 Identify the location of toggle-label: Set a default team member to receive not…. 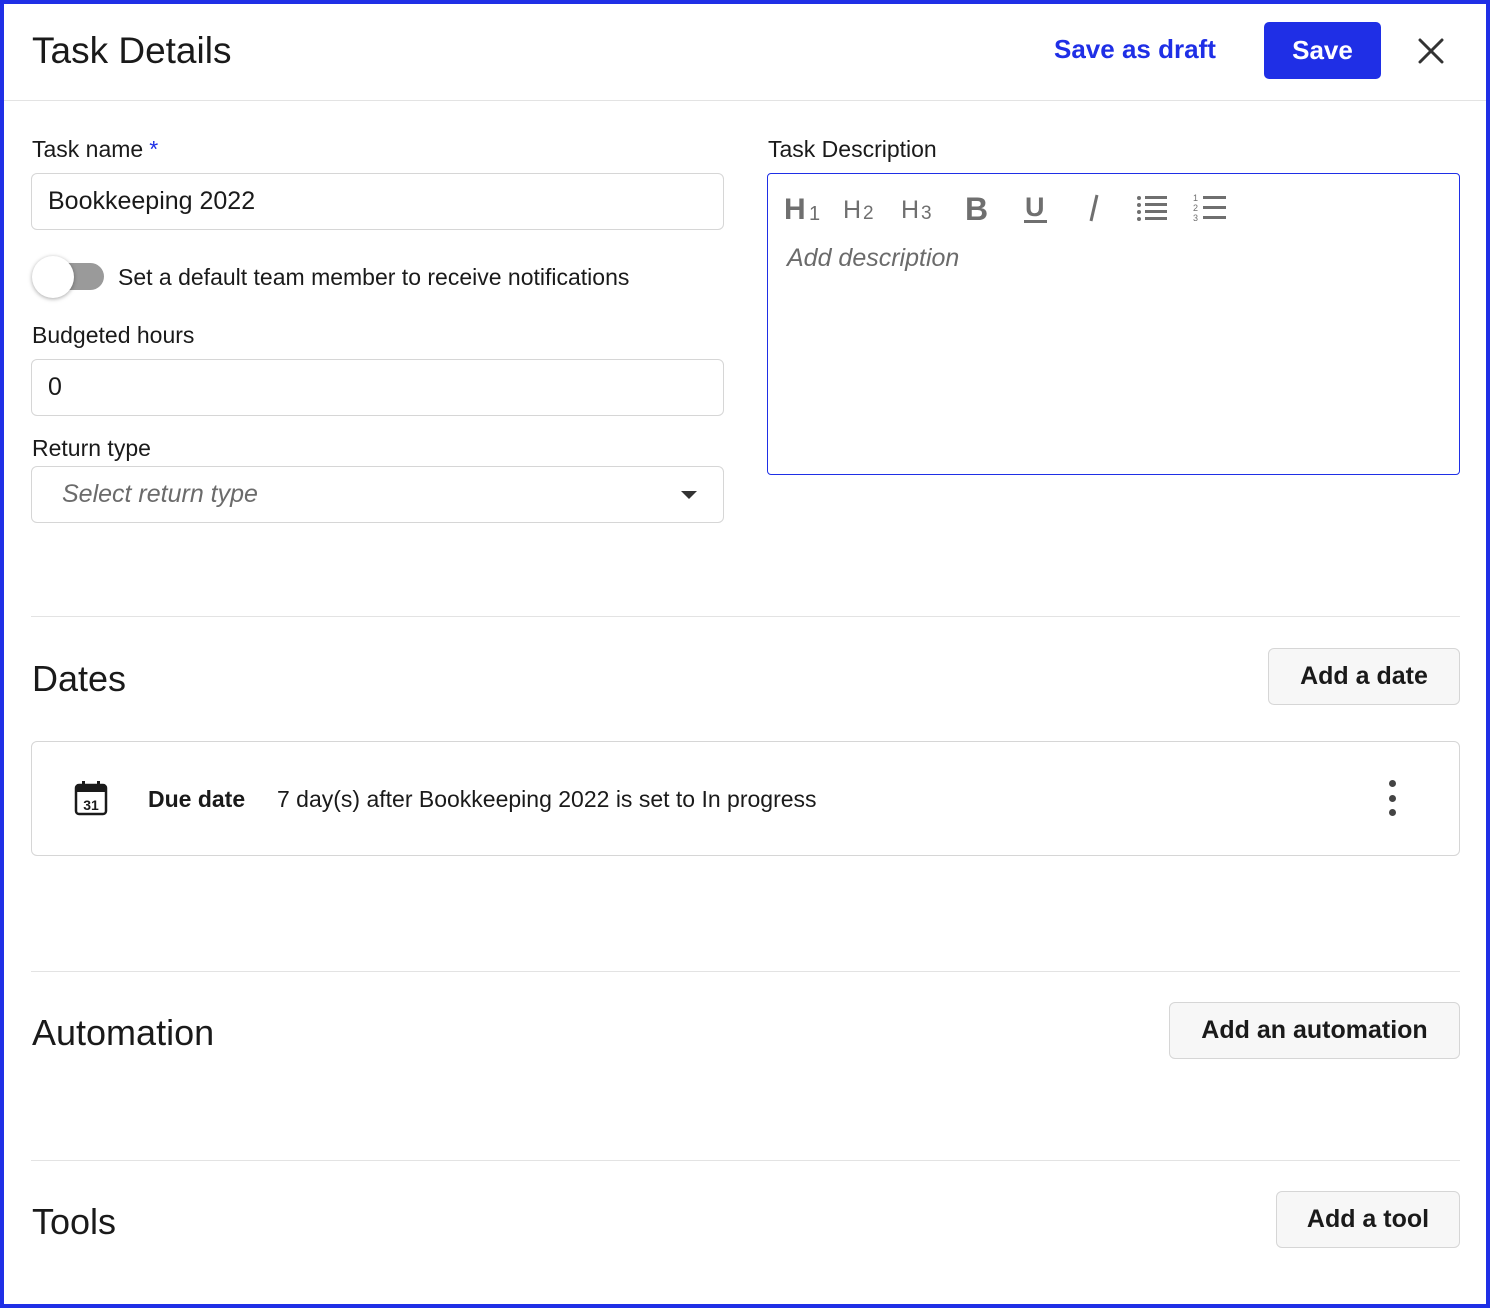
(374, 277).